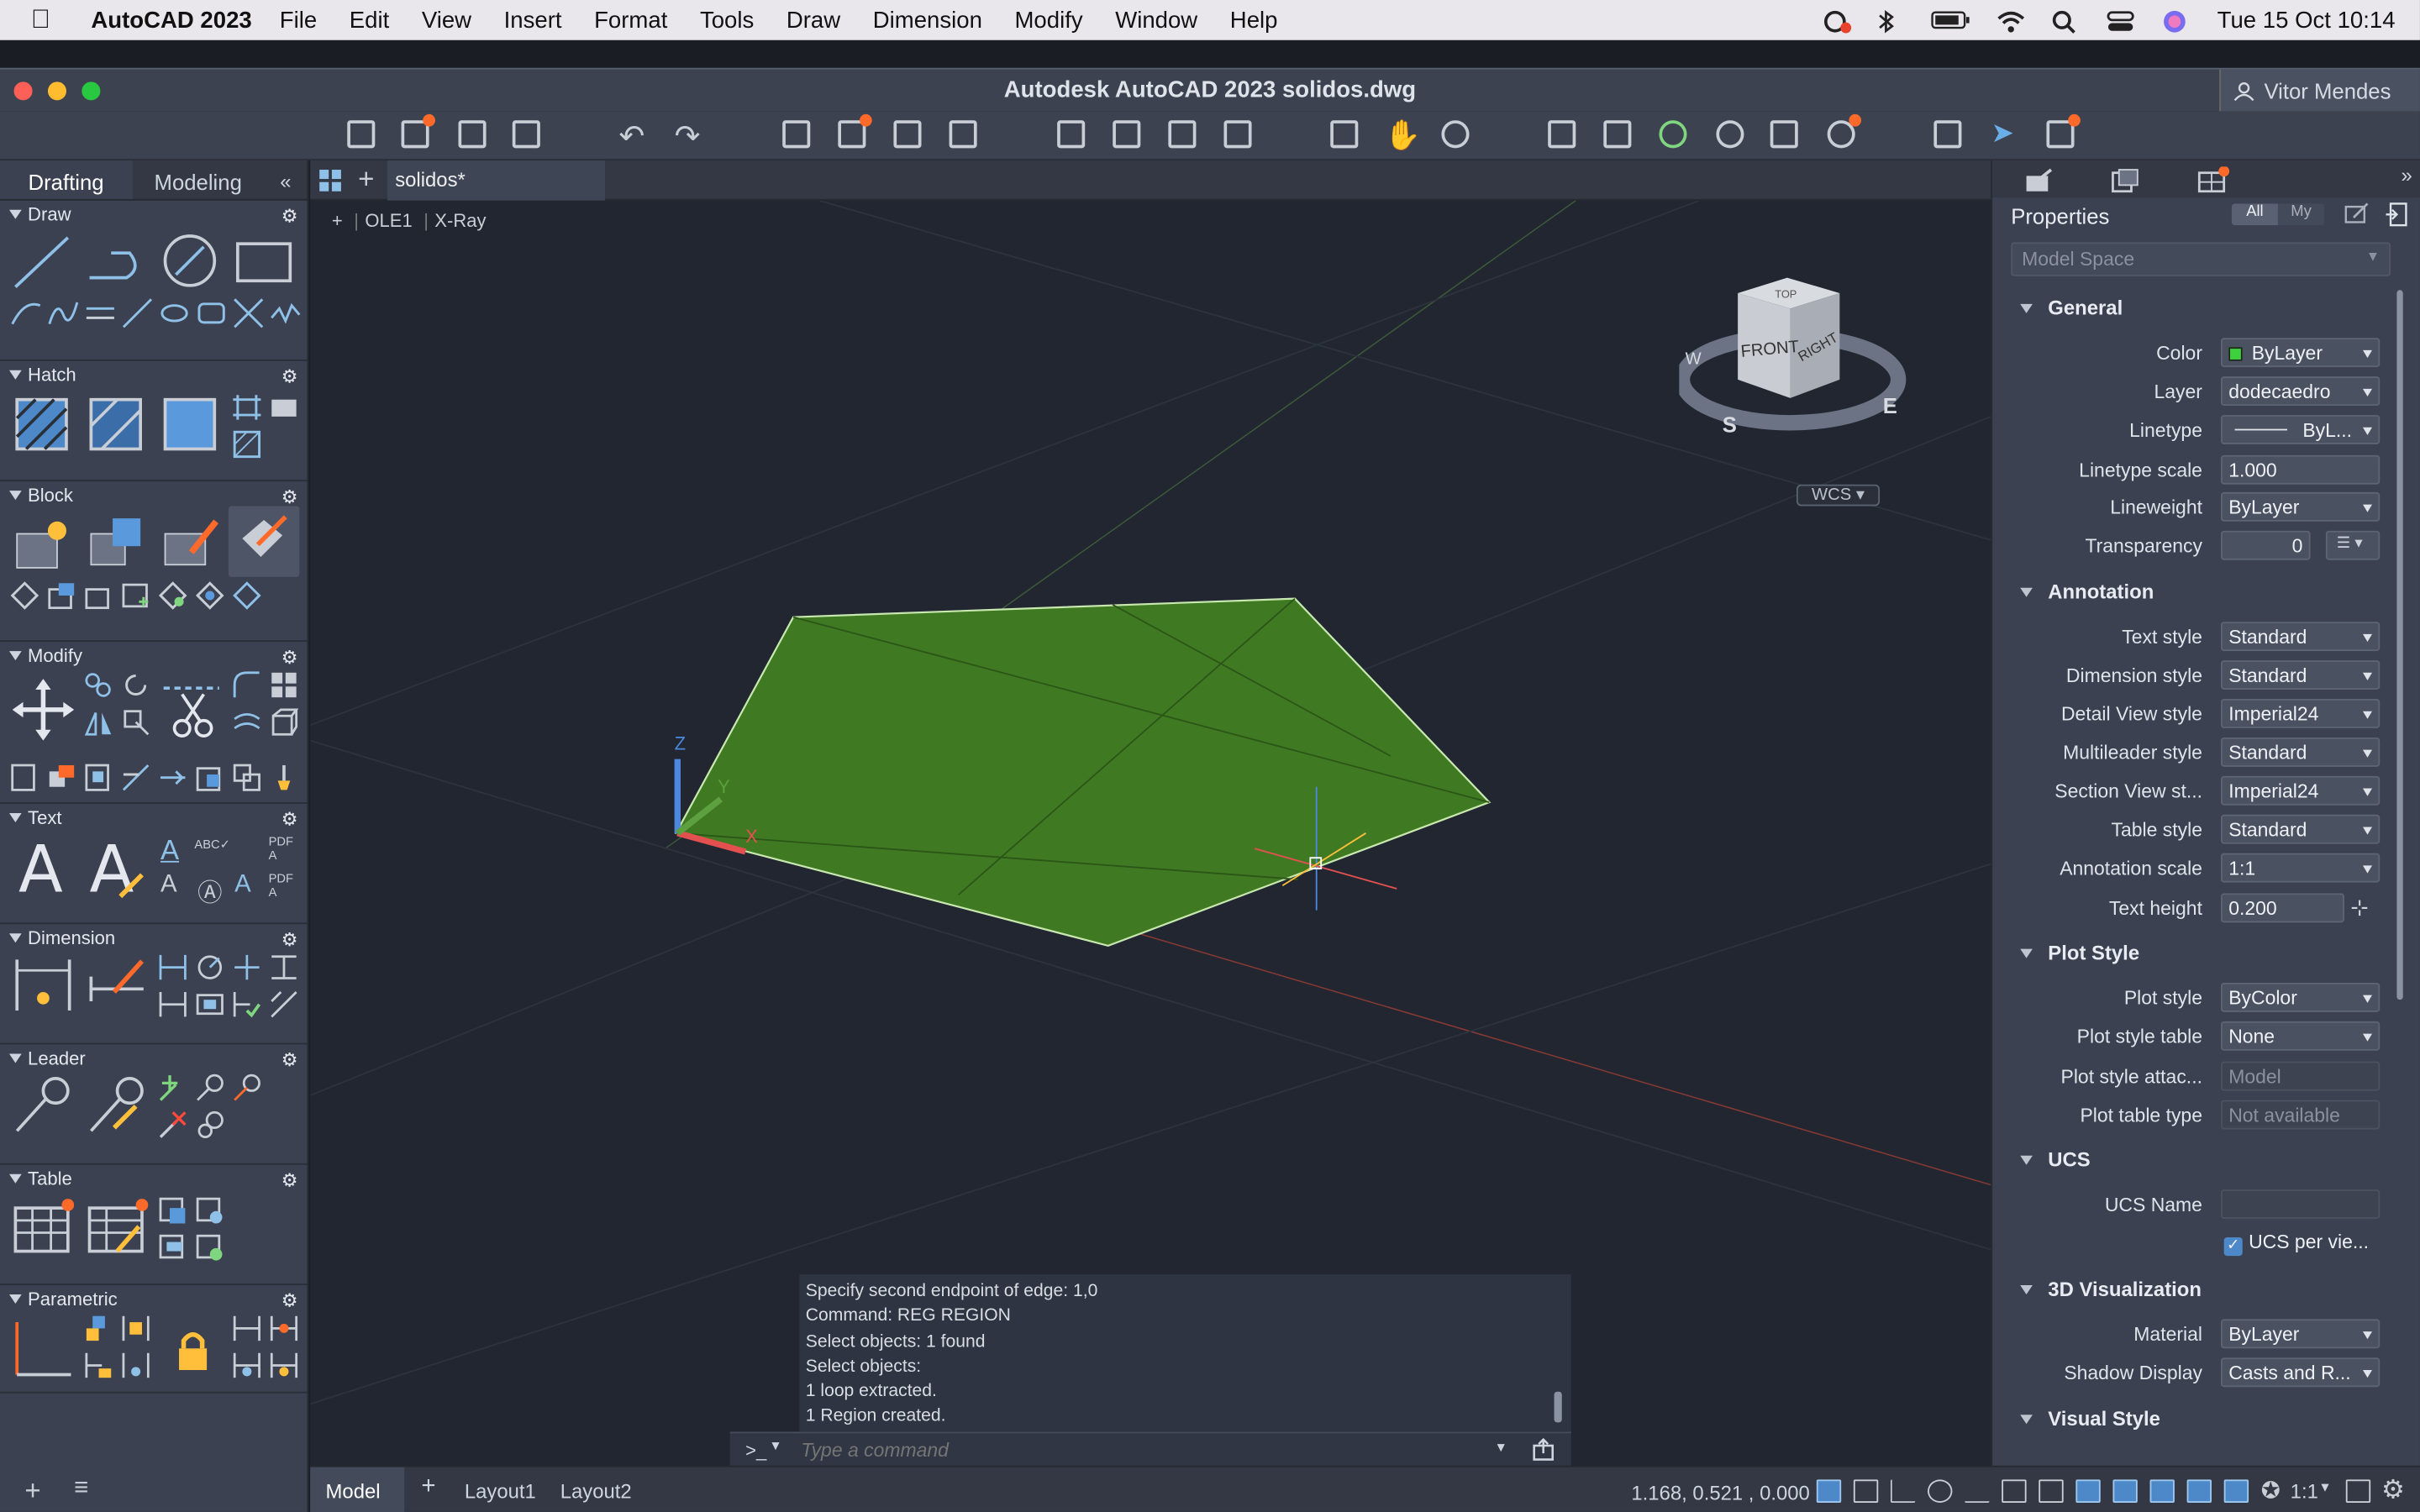 Image resolution: width=2420 pixels, height=1512 pixels. What do you see at coordinates (98, 596) in the screenshot?
I see `block-editor-icon` at bounding box center [98, 596].